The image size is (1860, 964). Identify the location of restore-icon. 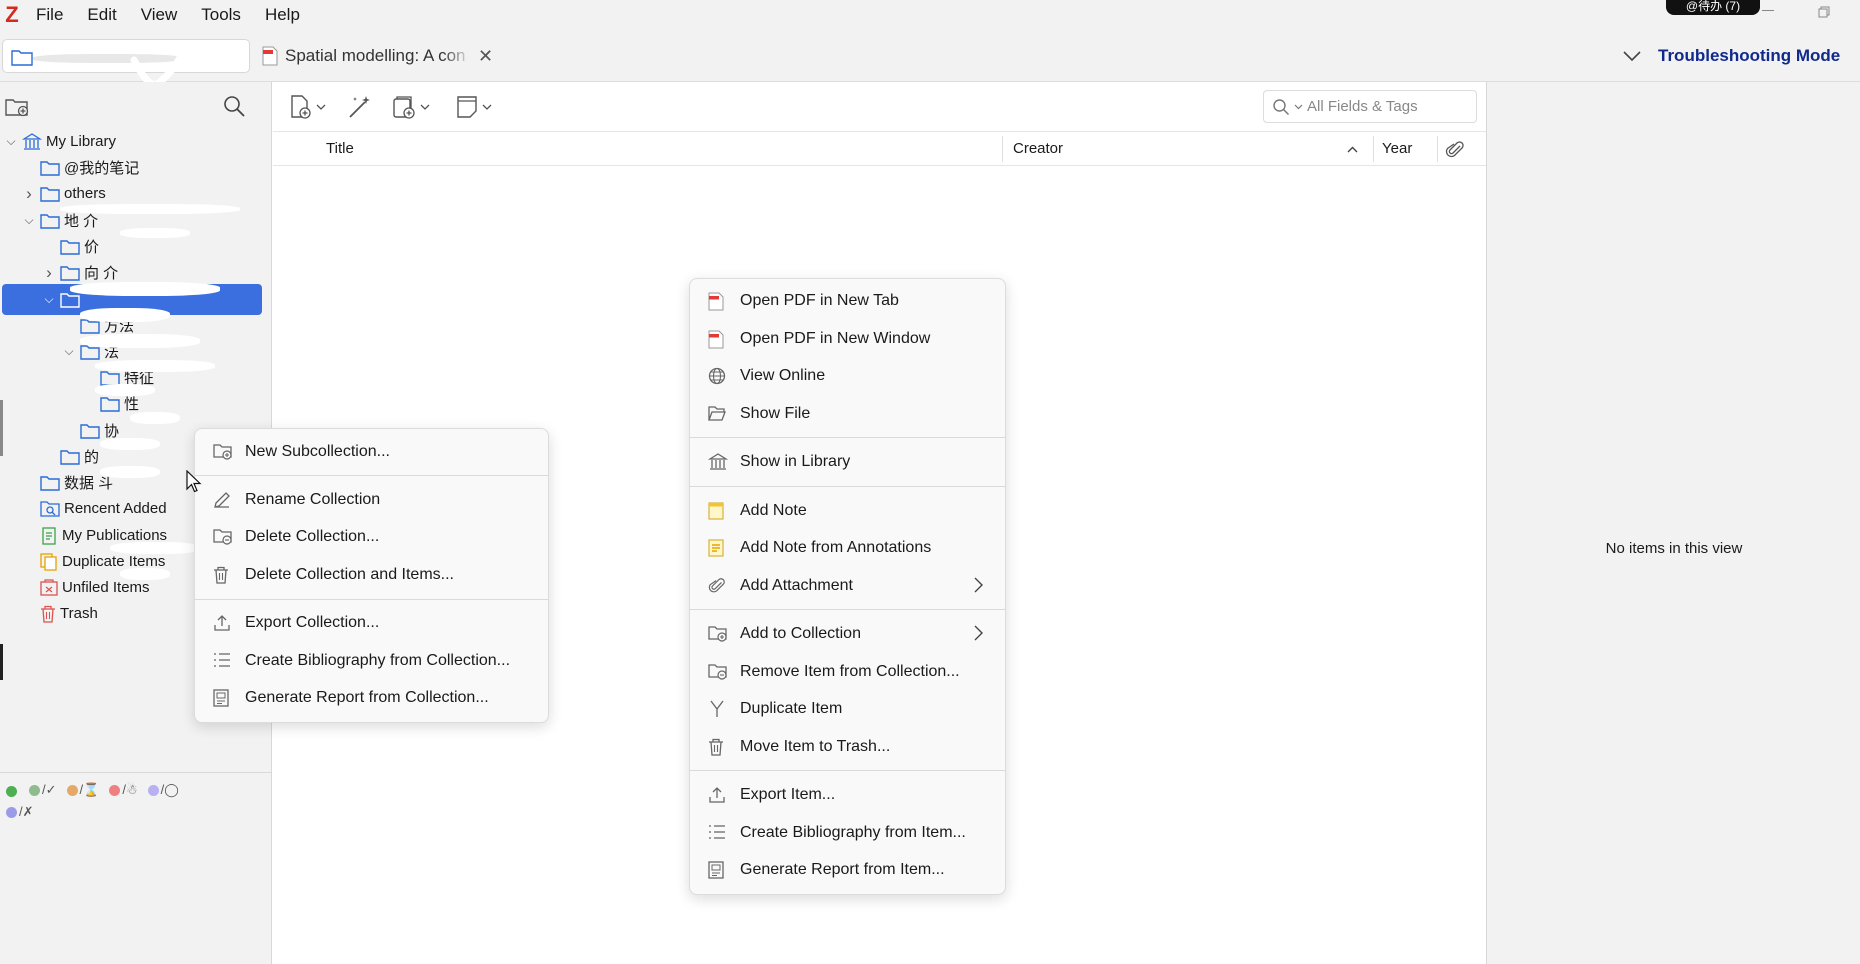
(1824, 12).